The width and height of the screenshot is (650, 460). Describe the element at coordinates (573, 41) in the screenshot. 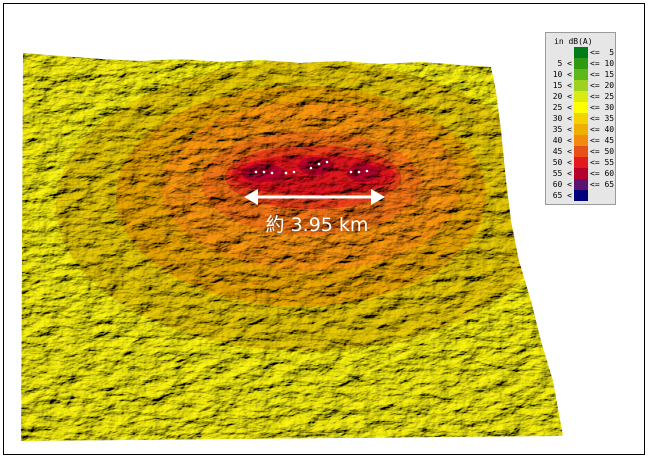

I see `legend-title: in dB(A)` at that location.